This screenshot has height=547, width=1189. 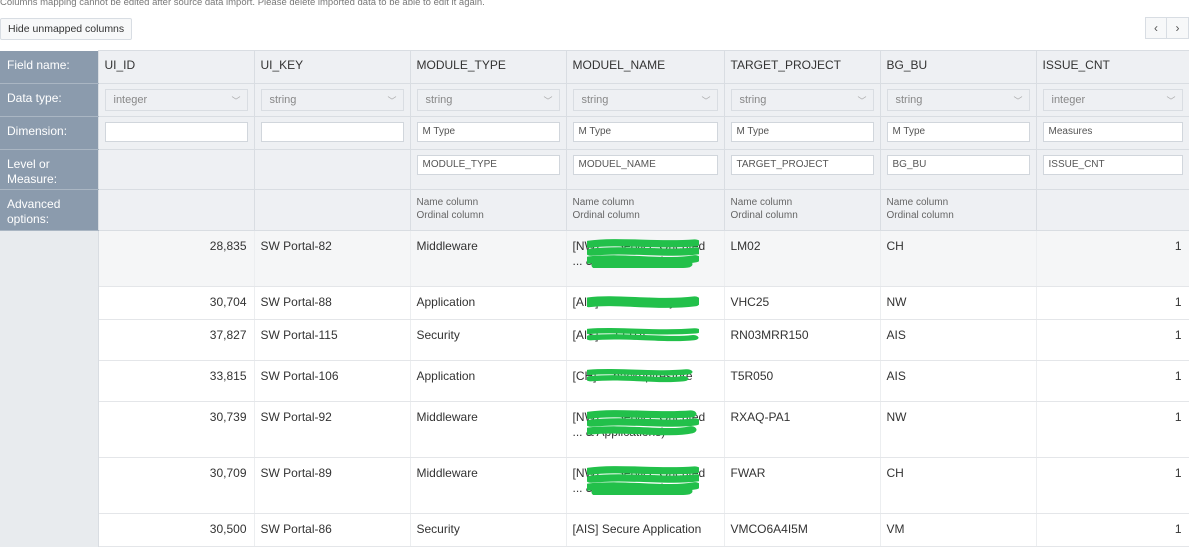 What do you see at coordinates (66, 29) in the screenshot?
I see `hide-unmapped-columns-button: Hide unmapped columns` at bounding box center [66, 29].